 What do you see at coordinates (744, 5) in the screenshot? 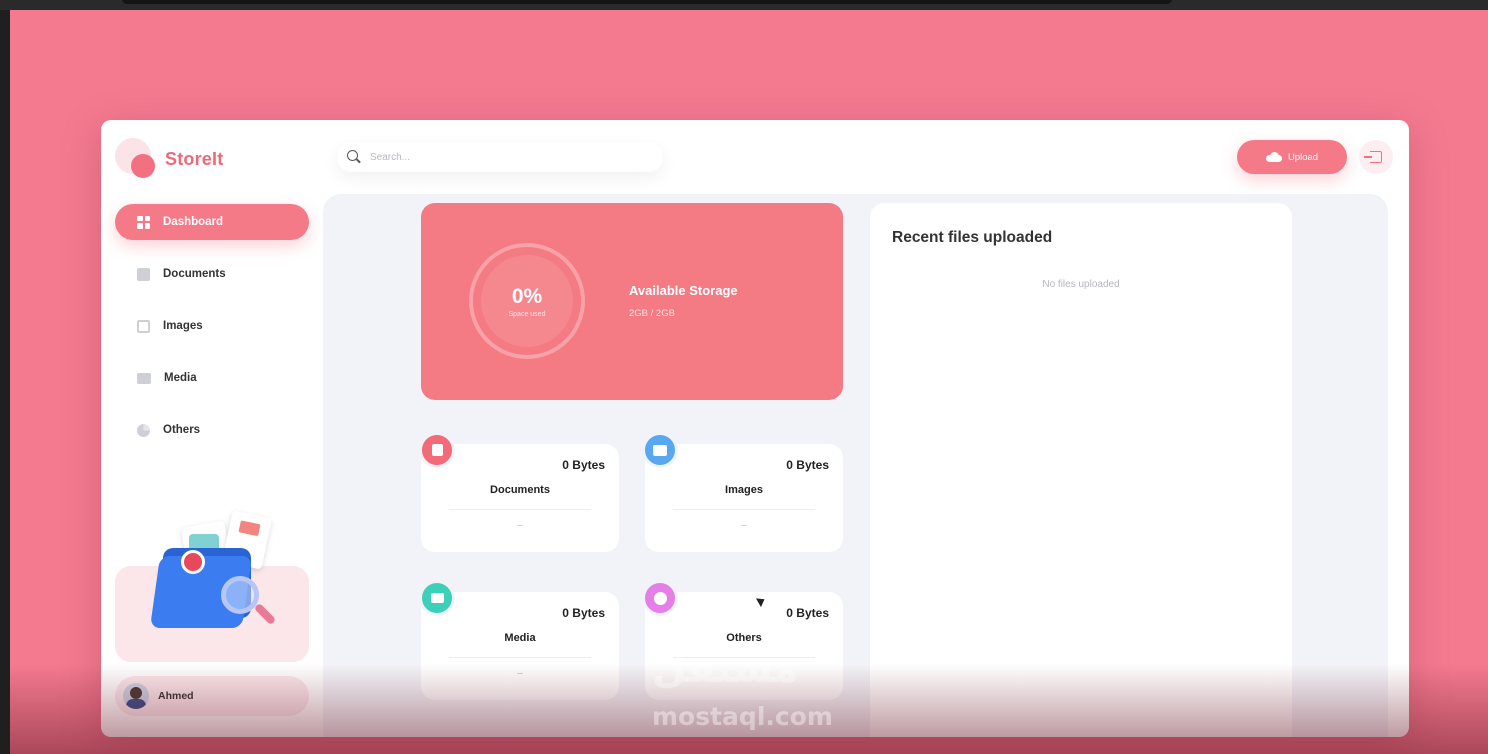
I see `browser-top-strip` at bounding box center [744, 5].